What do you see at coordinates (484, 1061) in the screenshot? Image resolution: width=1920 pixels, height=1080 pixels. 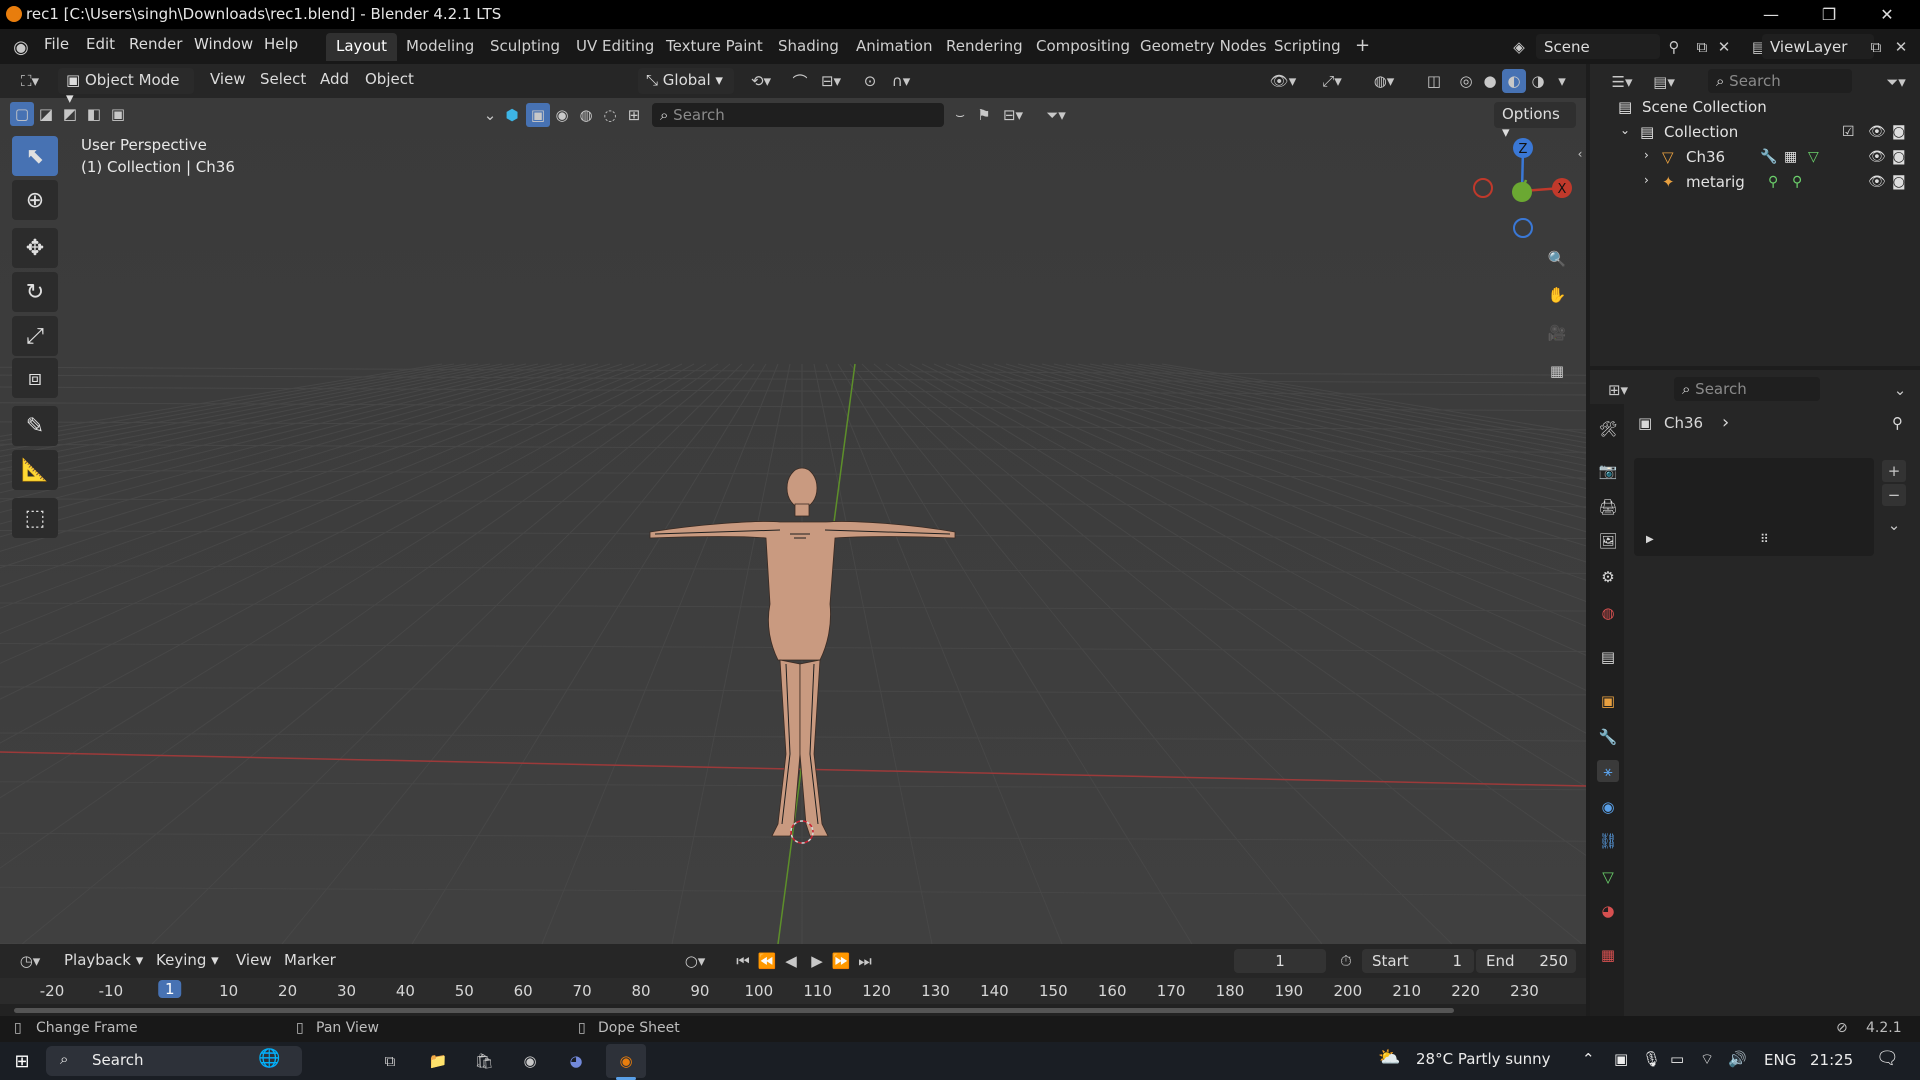 I see `microsoft-store-icon: 🛍` at bounding box center [484, 1061].